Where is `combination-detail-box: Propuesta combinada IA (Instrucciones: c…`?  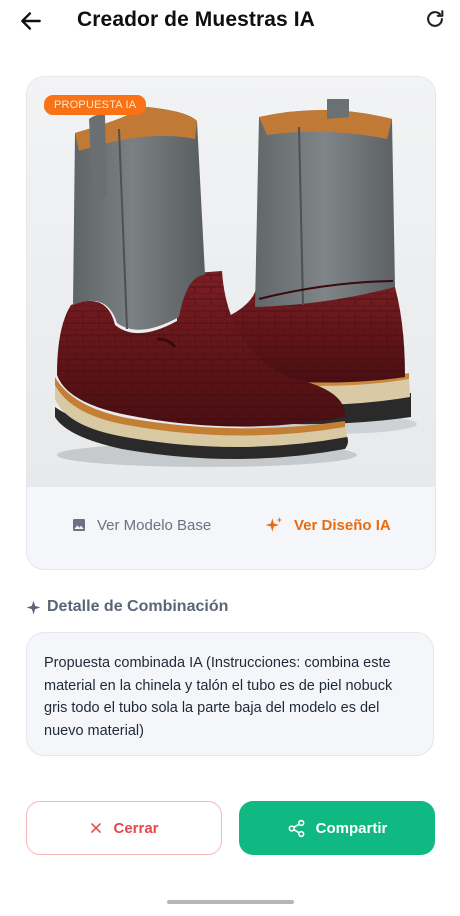 combination-detail-box: Propuesta combinada IA (Instrucciones: c… is located at coordinates (230, 694).